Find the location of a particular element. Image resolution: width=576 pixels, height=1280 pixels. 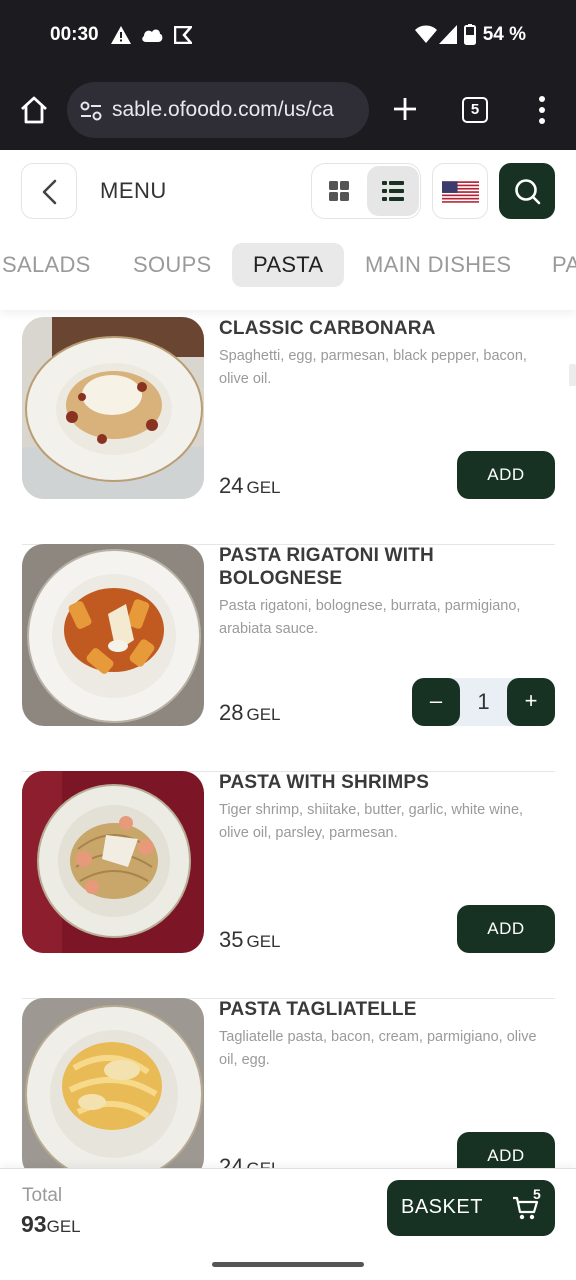

browser-toolbar: sable.ofoodo.com/us/ca 5 is located at coordinates (288, 111).